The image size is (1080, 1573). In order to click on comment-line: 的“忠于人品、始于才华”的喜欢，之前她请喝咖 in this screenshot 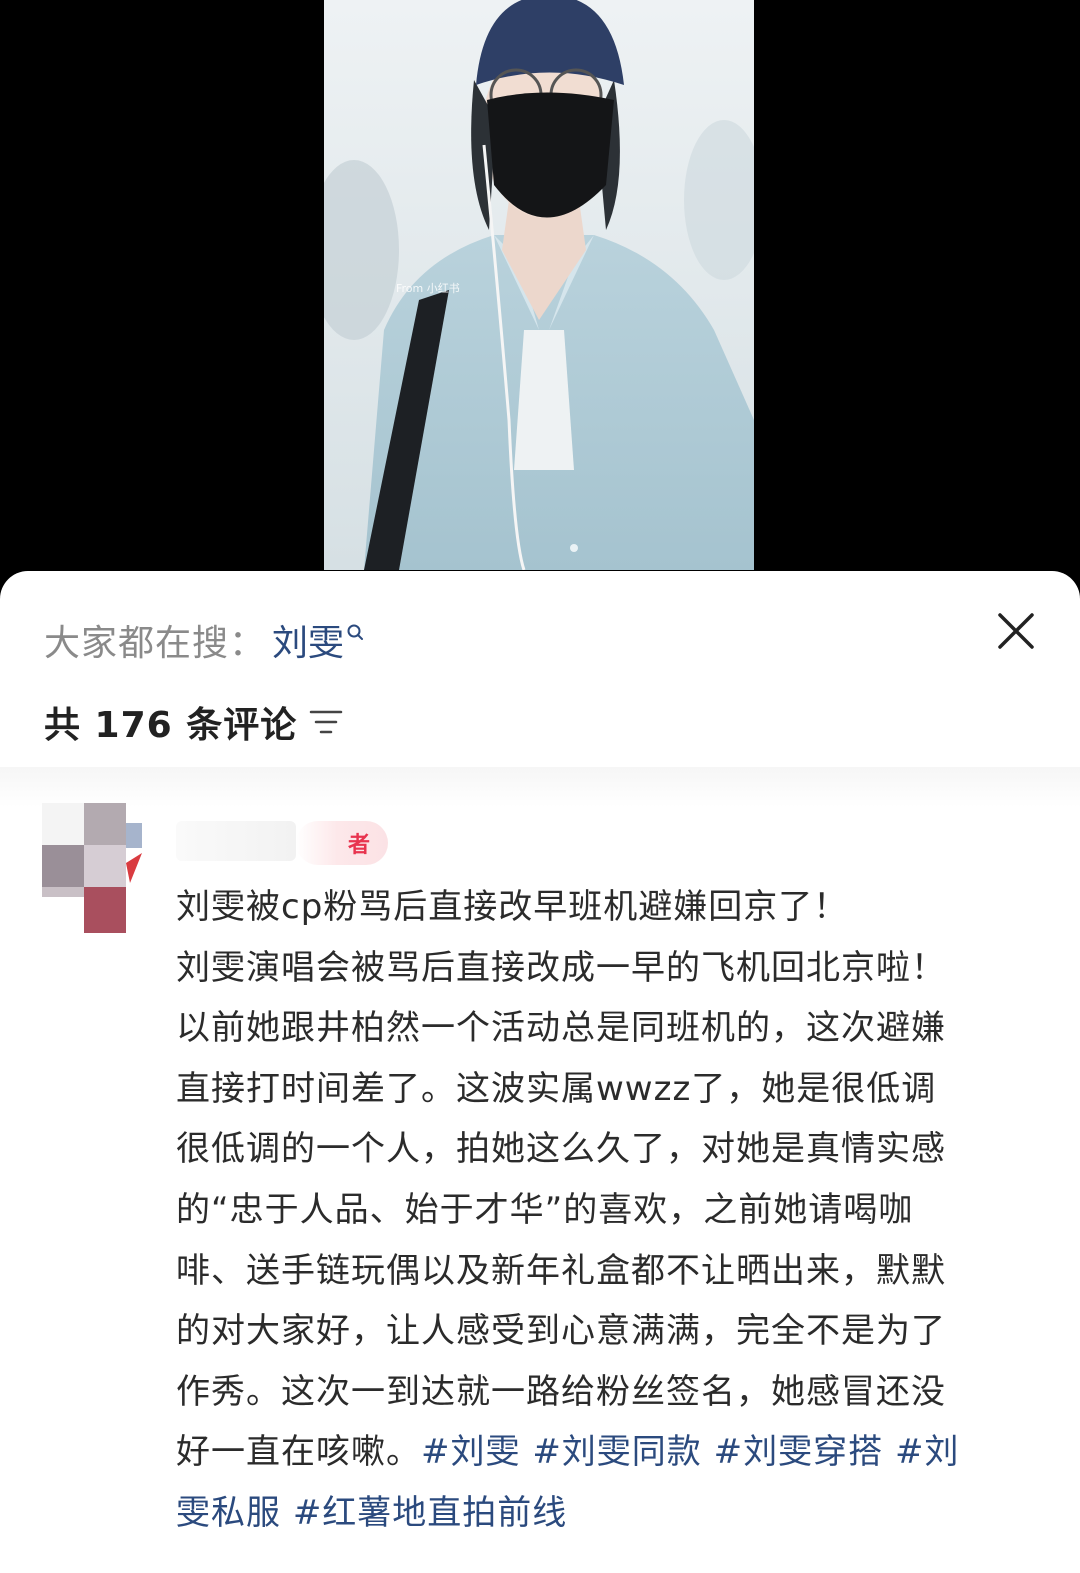, I will do `click(545, 1209)`.